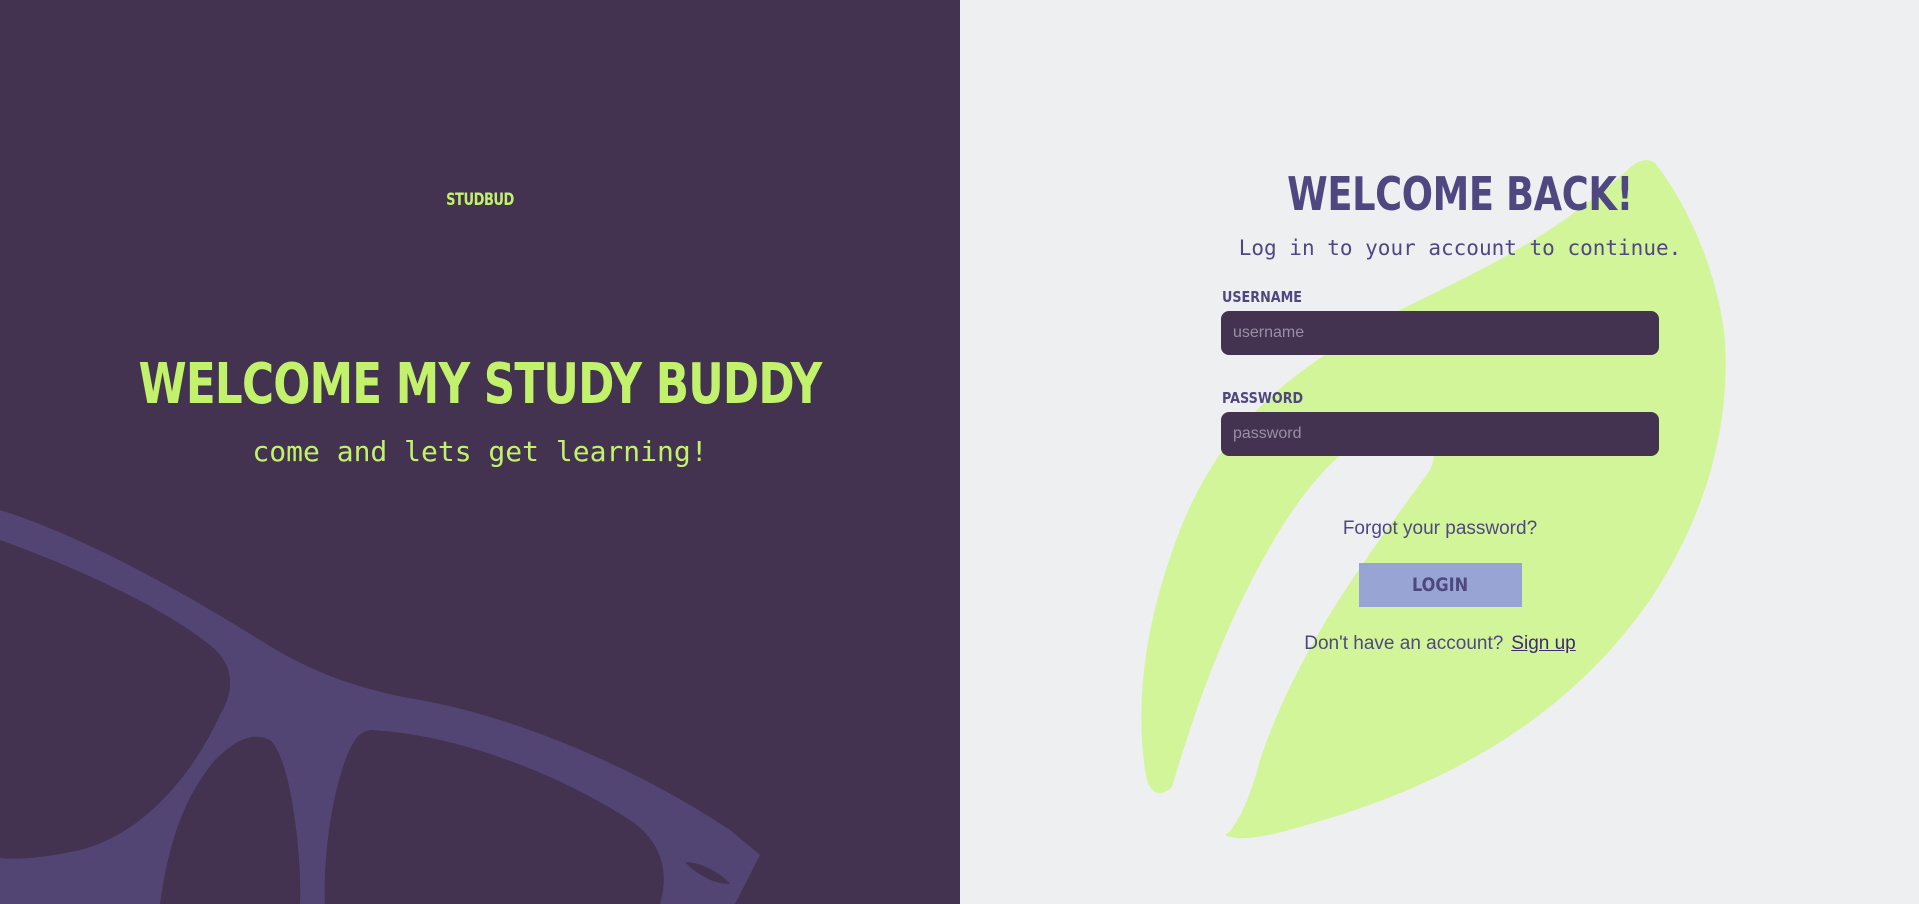  I want to click on signup-link: Sign up, so click(1543, 643).